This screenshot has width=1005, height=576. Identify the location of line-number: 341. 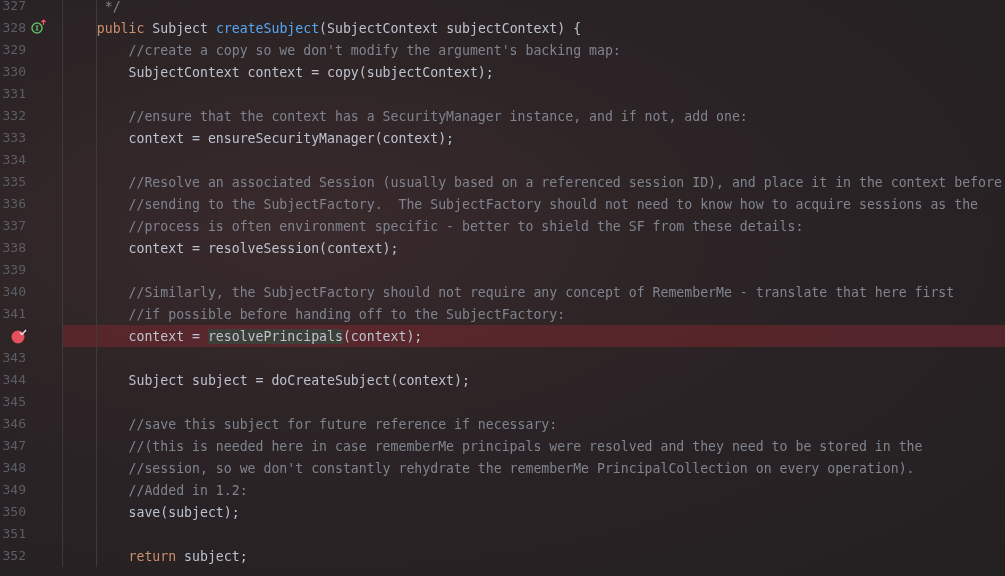
(14, 313).